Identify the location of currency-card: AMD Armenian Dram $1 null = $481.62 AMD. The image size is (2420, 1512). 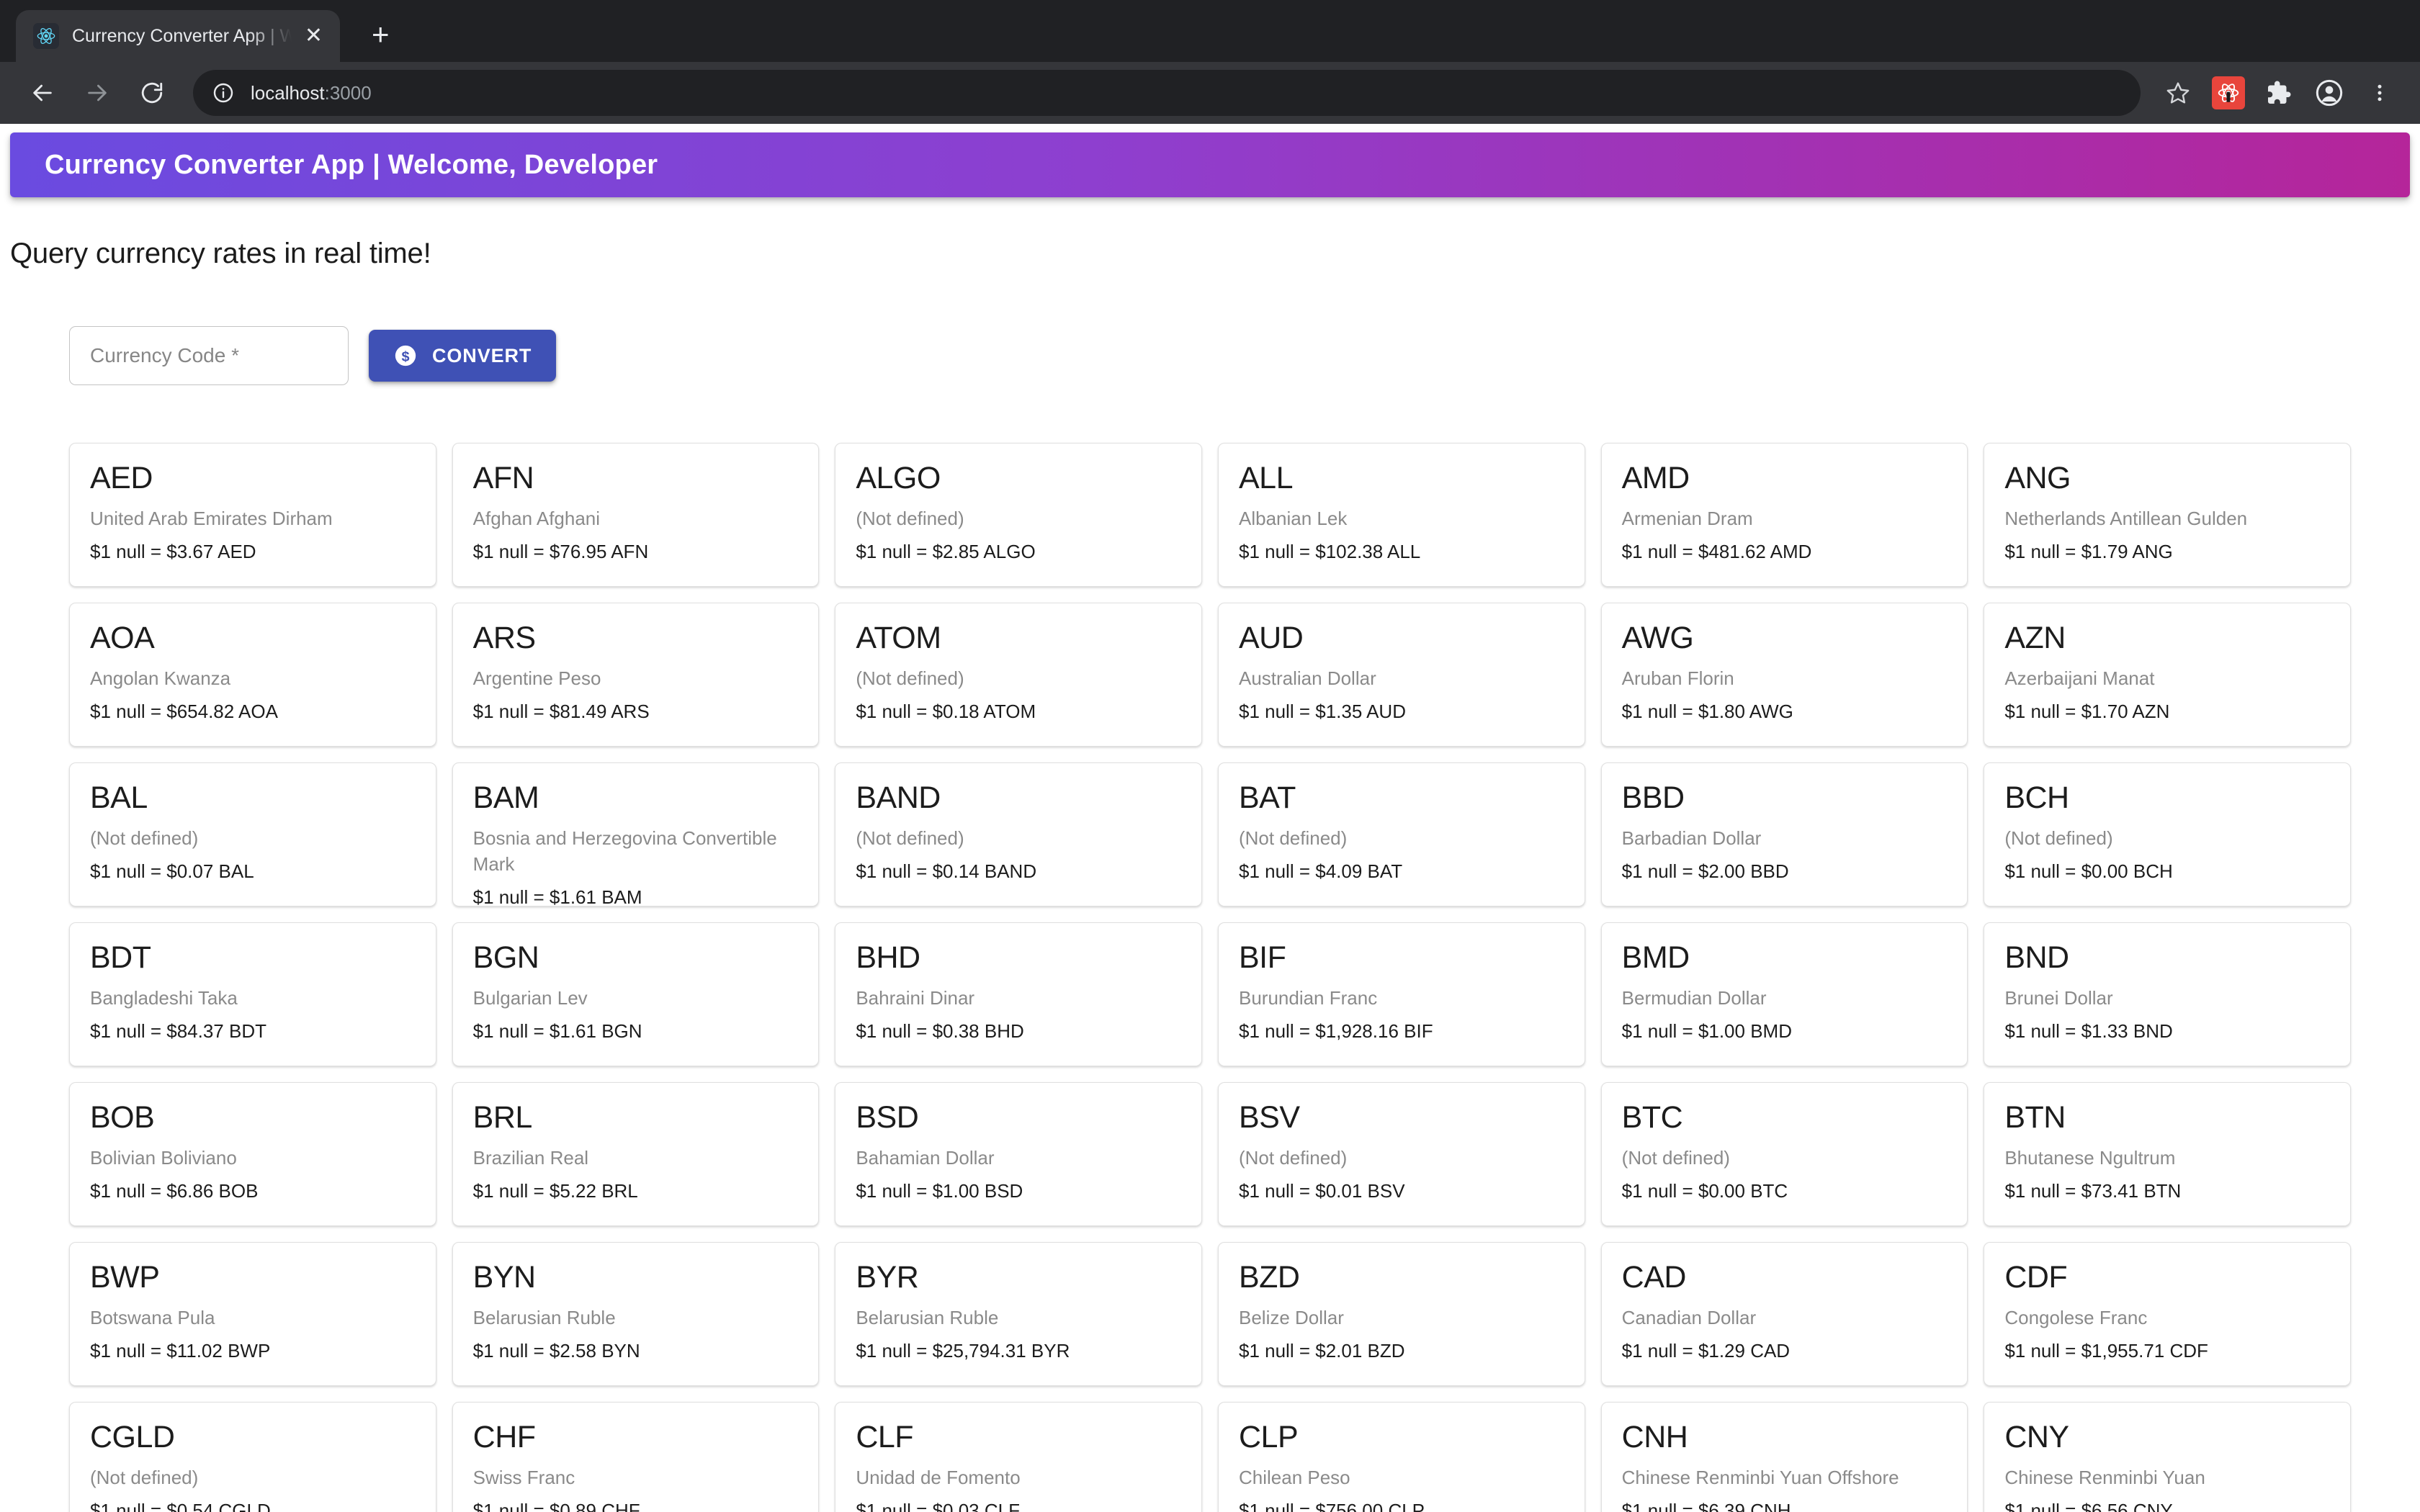
(1784, 515).